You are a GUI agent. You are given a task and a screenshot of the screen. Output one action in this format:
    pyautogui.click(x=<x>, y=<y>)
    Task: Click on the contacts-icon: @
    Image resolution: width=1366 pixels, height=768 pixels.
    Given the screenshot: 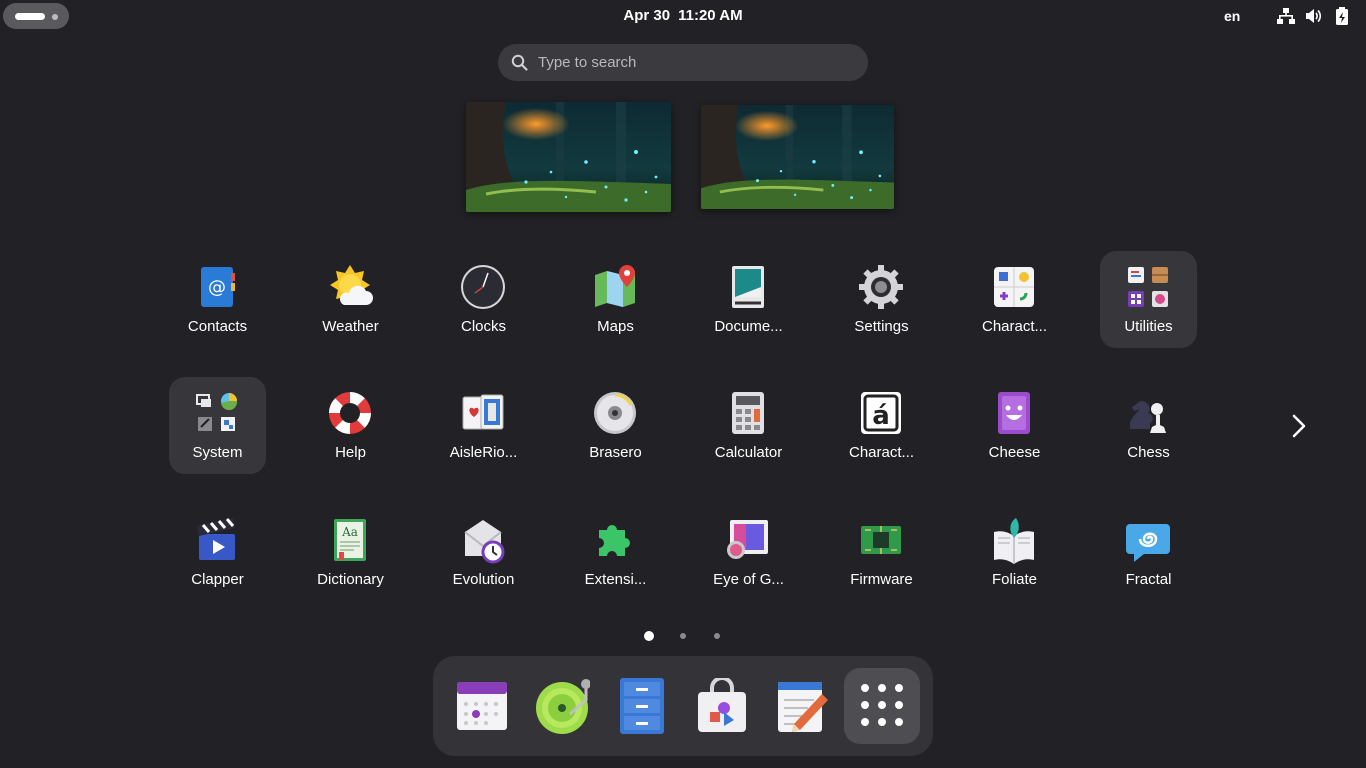 What is the action you would take?
    pyautogui.click(x=218, y=287)
    